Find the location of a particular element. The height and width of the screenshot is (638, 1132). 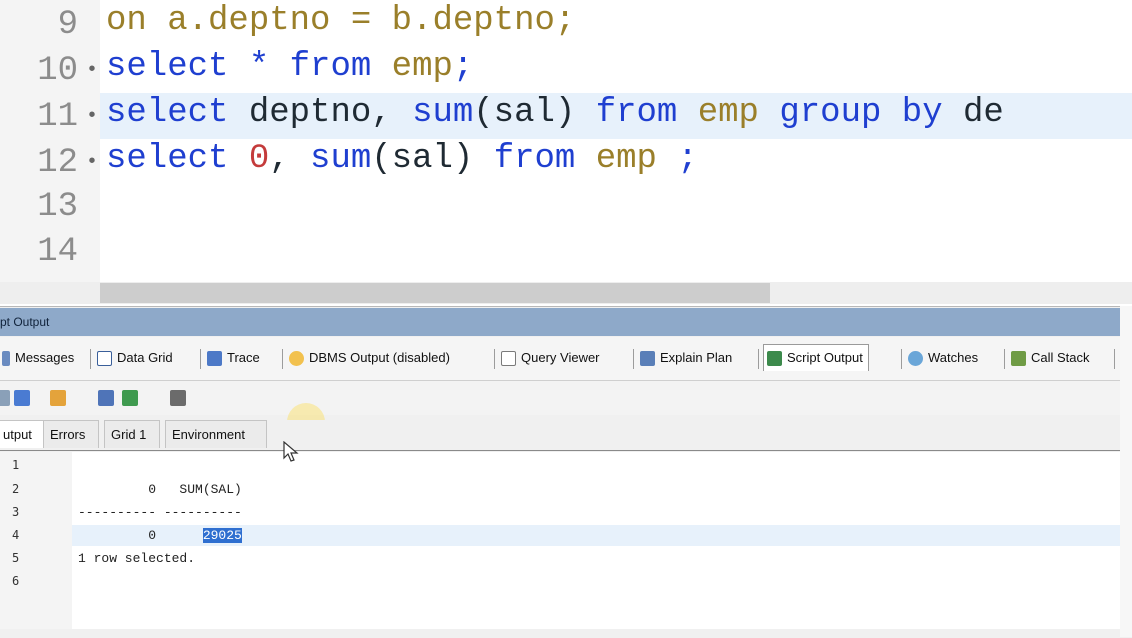

subtab-errors: Errors is located at coordinates (71, 434).